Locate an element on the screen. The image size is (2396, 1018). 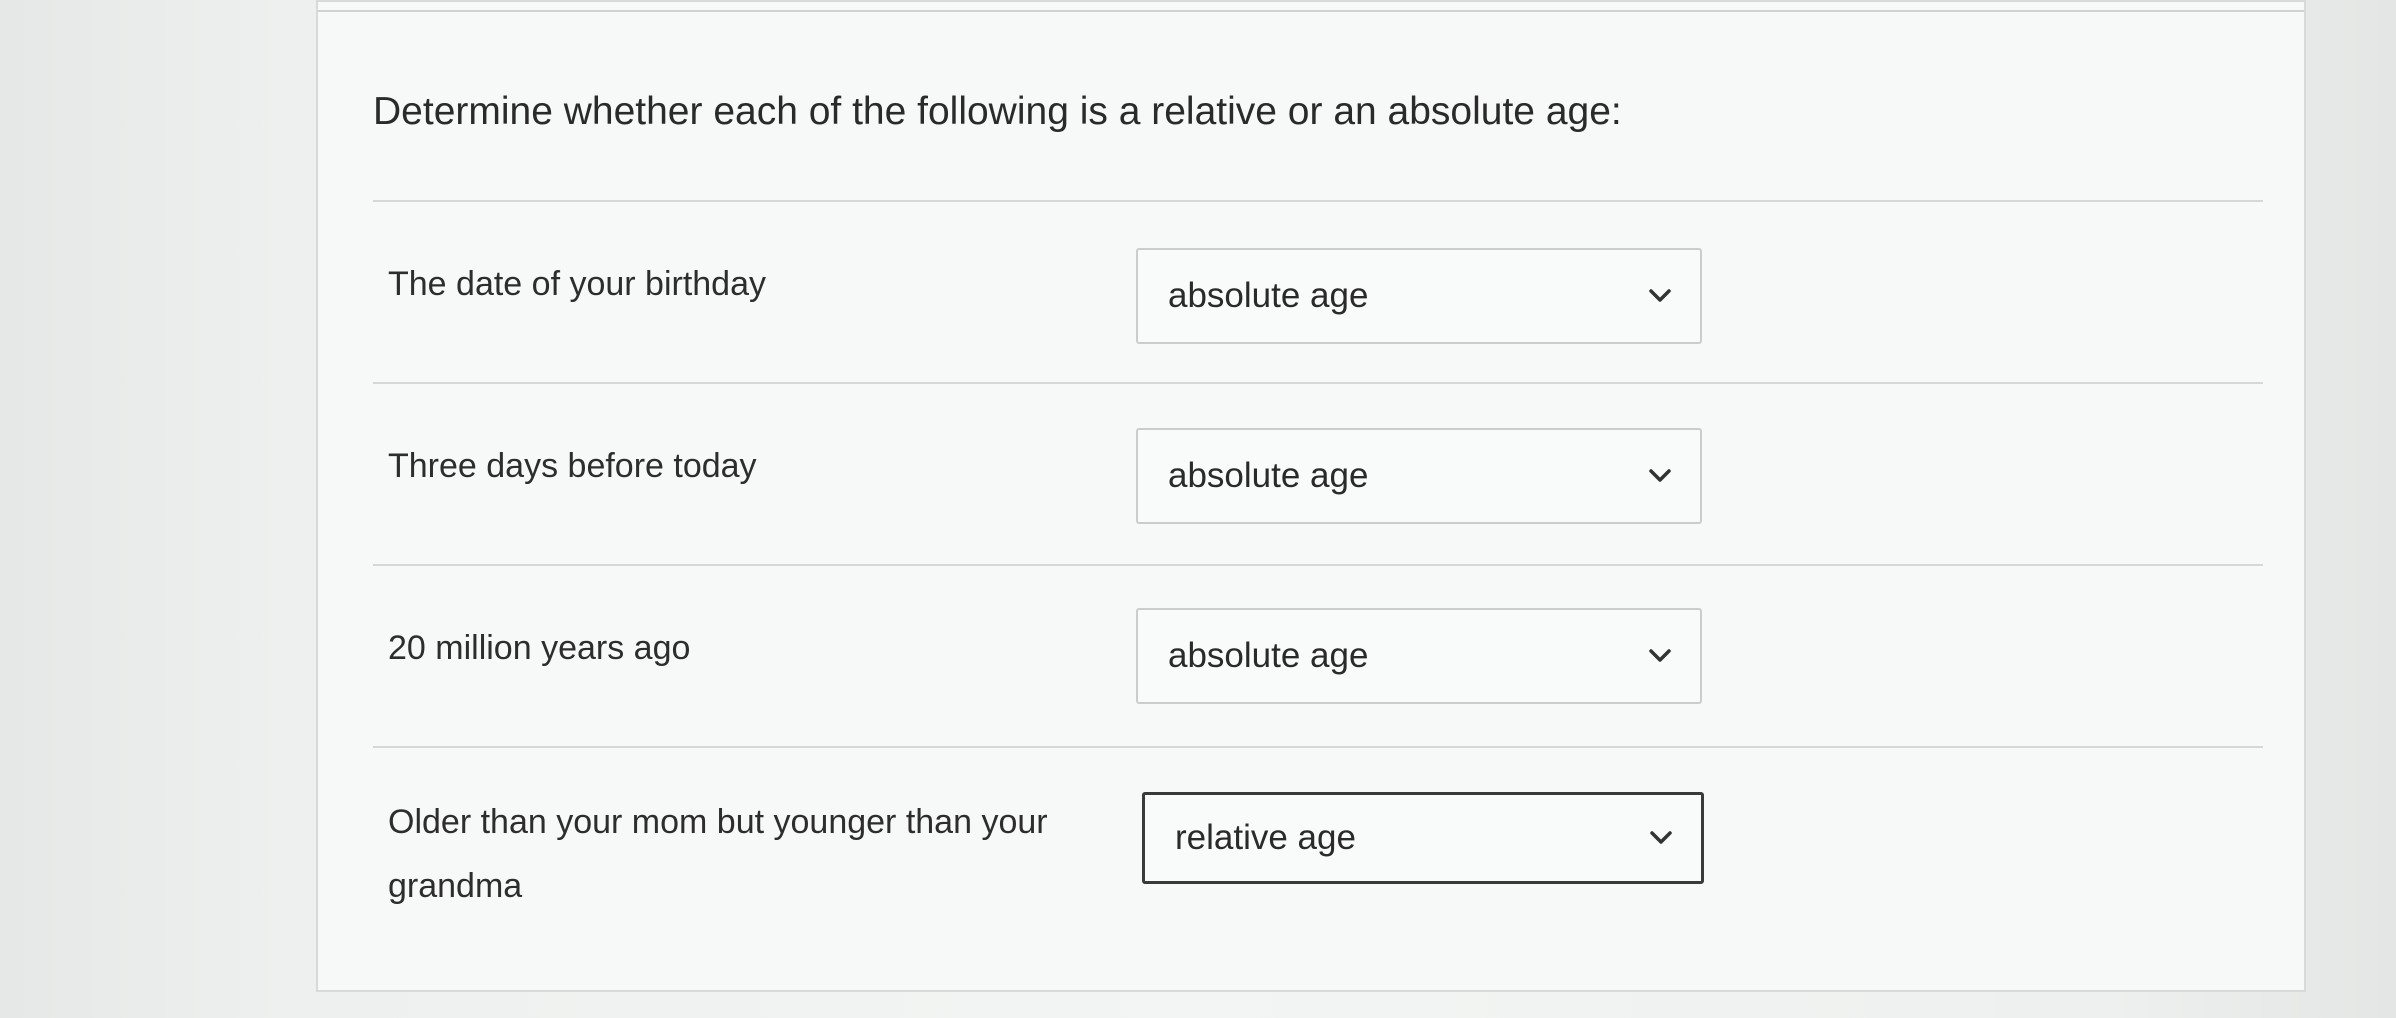
age-select-three-days: absolute age is located at coordinates (1419, 476).